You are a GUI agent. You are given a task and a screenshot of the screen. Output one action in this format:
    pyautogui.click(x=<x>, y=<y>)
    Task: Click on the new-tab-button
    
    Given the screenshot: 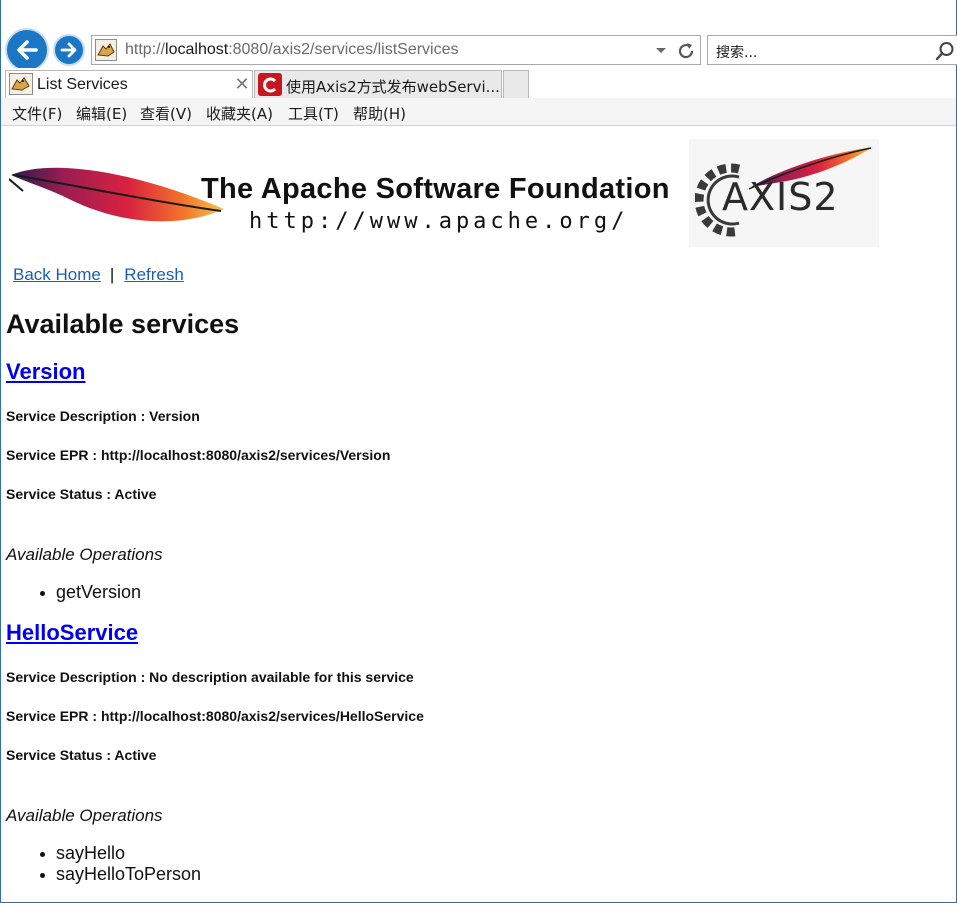 What is the action you would take?
    pyautogui.click(x=516, y=84)
    